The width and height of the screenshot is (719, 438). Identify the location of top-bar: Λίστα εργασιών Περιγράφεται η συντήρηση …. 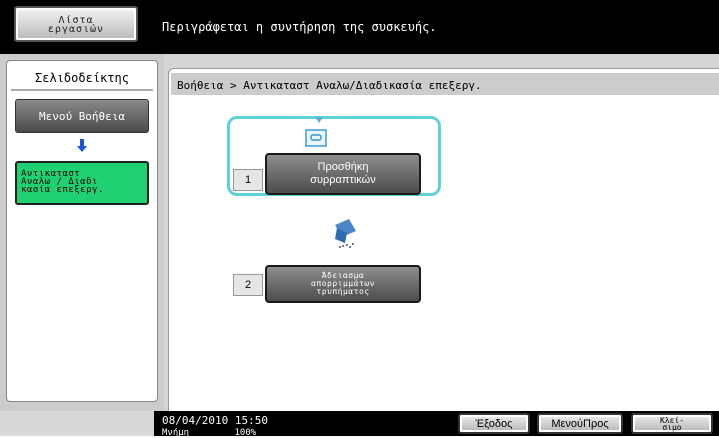
(359, 27).